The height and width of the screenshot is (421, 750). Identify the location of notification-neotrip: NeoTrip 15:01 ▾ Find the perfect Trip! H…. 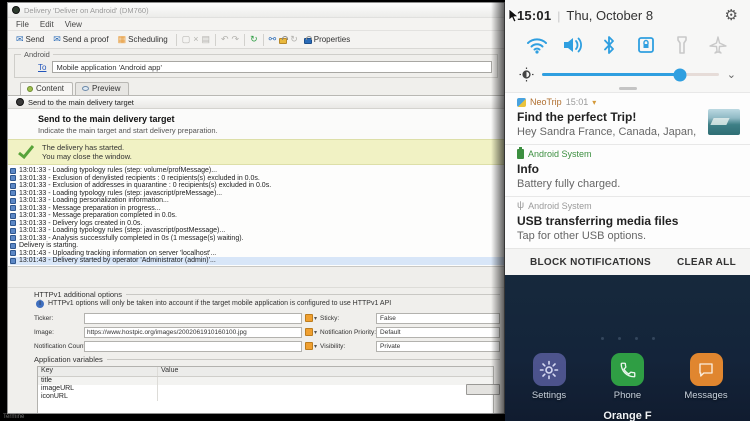
(627, 118).